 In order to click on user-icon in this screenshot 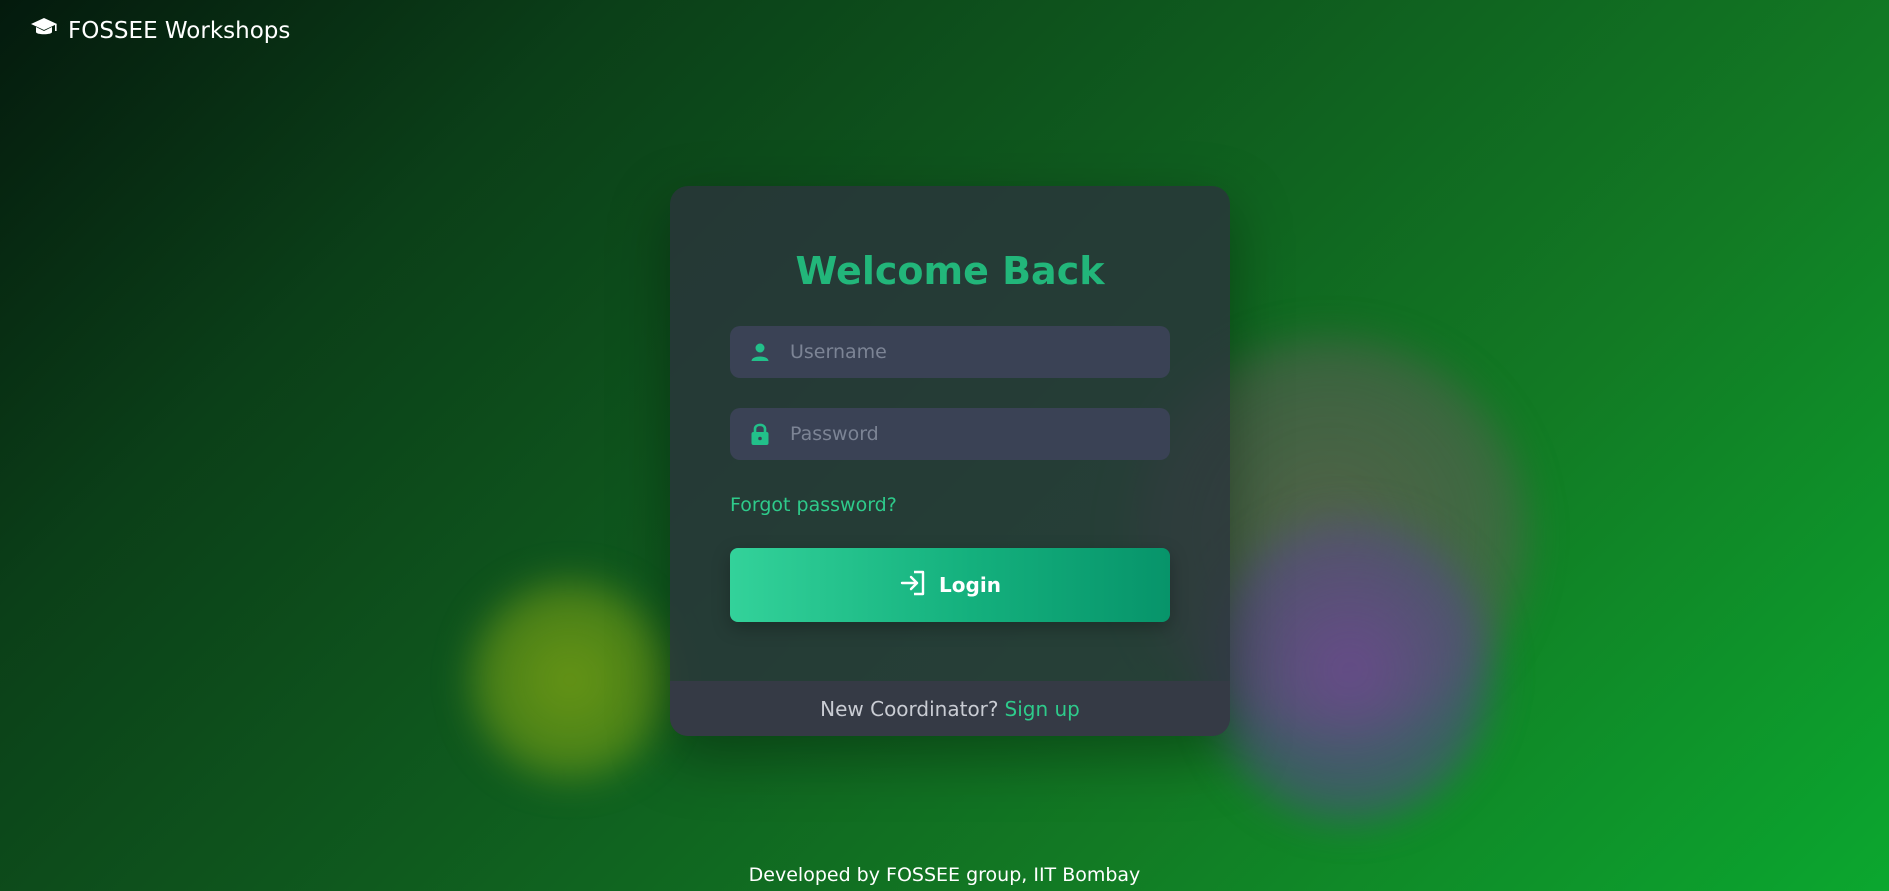, I will do `click(760, 352)`.